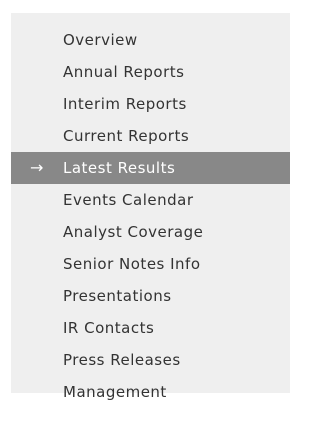 The height and width of the screenshot is (421, 320). What do you see at coordinates (117, 296) in the screenshot?
I see `nav-item-label: Presentations` at bounding box center [117, 296].